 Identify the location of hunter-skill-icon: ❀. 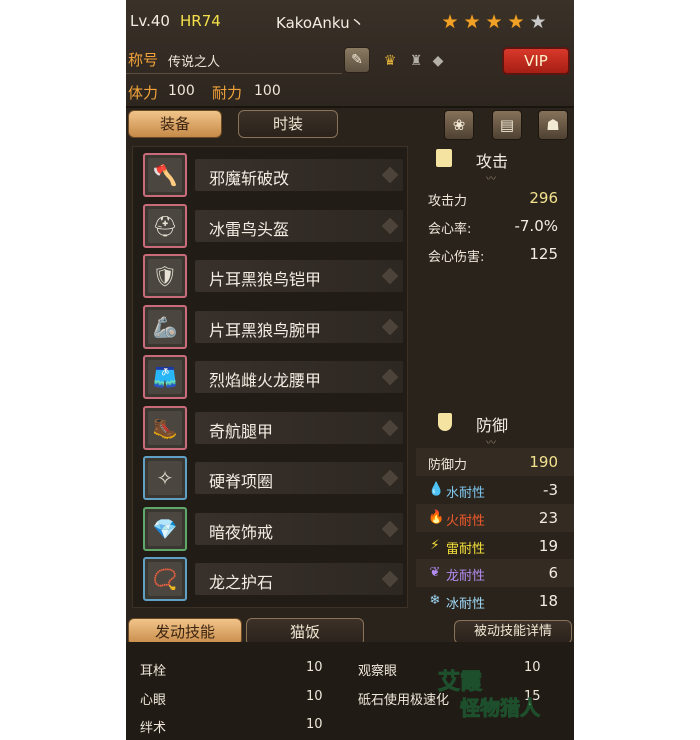
(459, 125).